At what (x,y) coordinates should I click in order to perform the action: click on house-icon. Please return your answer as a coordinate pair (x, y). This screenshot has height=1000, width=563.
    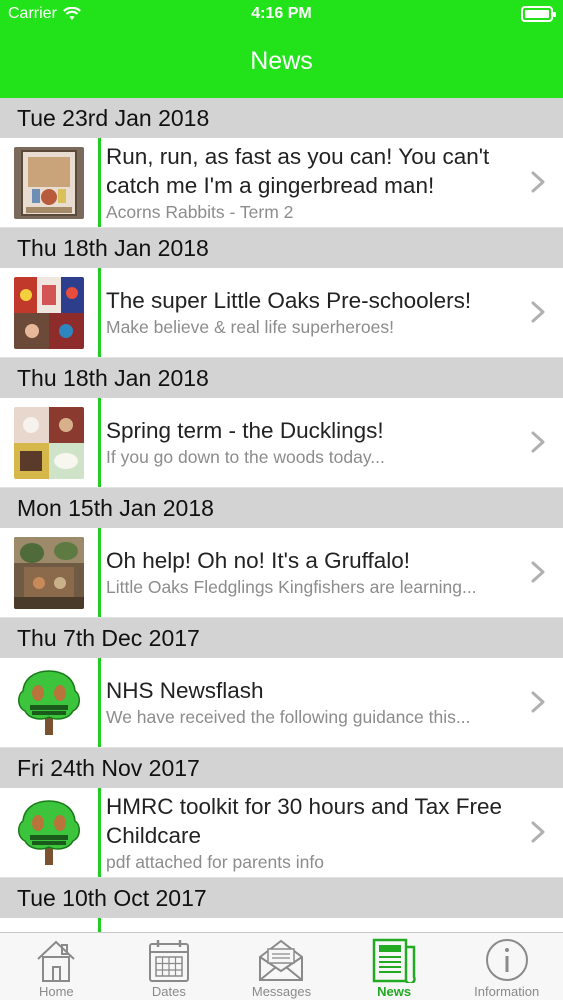
    Looking at the image, I should click on (56, 961).